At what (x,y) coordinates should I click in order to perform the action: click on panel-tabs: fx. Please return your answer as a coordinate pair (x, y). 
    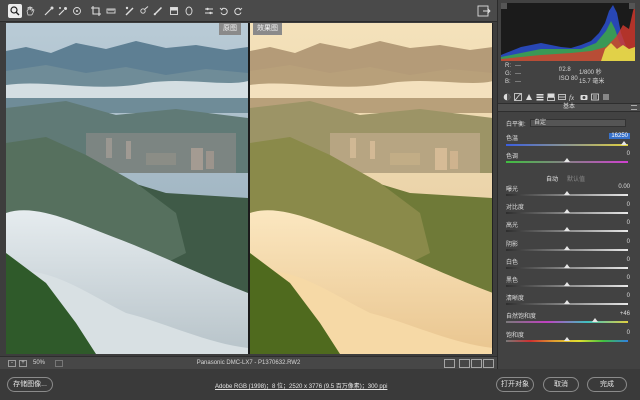
    Looking at the image, I should click on (568, 96).